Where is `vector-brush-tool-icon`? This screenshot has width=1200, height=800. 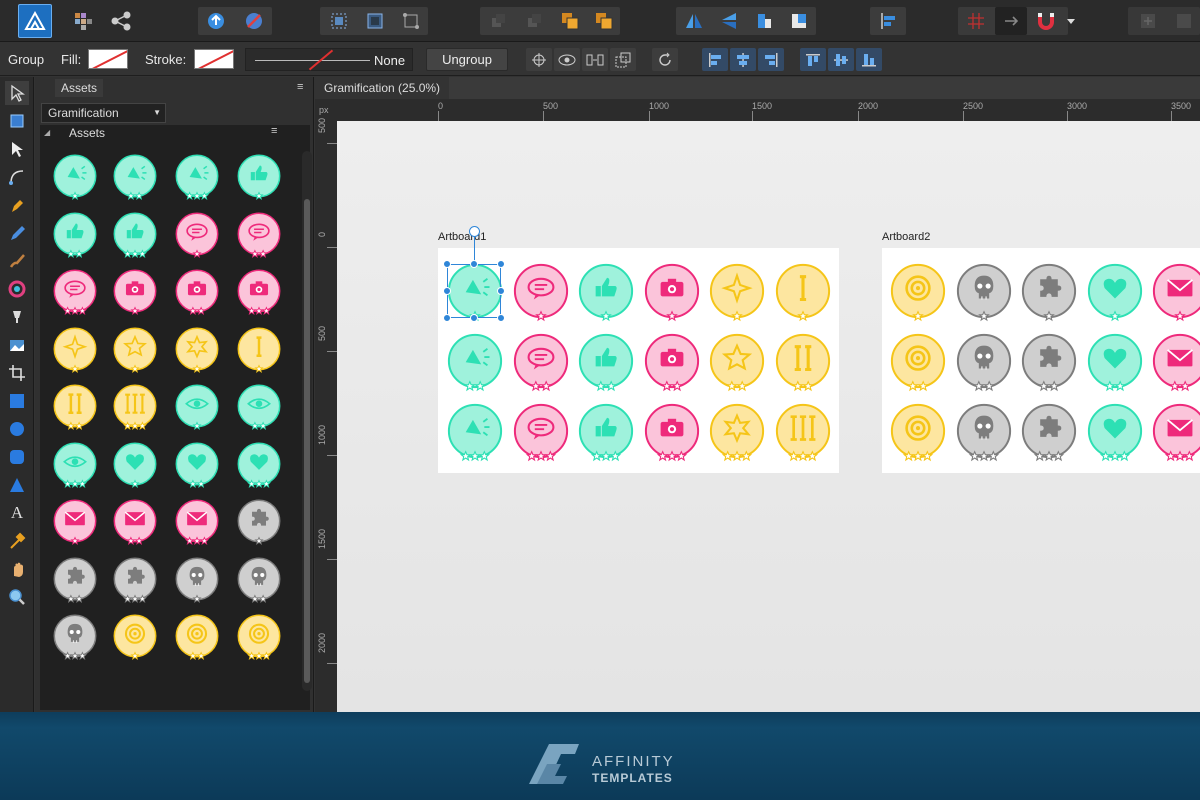
vector-brush-tool-icon is located at coordinates (17, 261).